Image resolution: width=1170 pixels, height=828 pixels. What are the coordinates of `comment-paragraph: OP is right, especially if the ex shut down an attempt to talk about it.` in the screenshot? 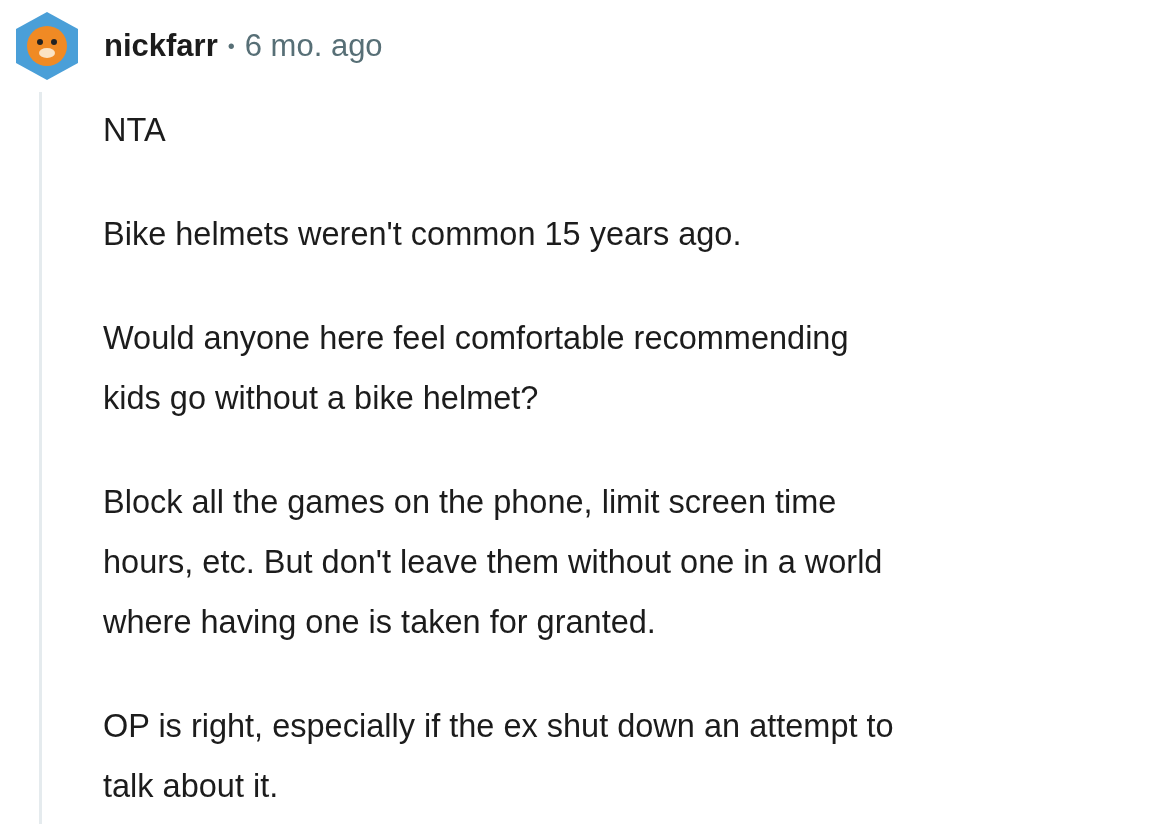 It's located at (498, 756).